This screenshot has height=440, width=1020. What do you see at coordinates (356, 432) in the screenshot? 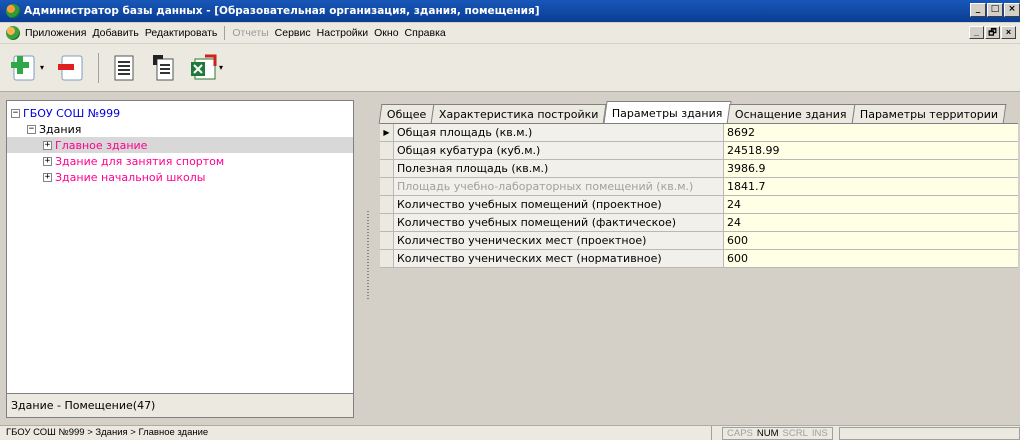
I see `status-path: ГБОУ СОШ №999 > Здания > Главное здание` at bounding box center [356, 432].